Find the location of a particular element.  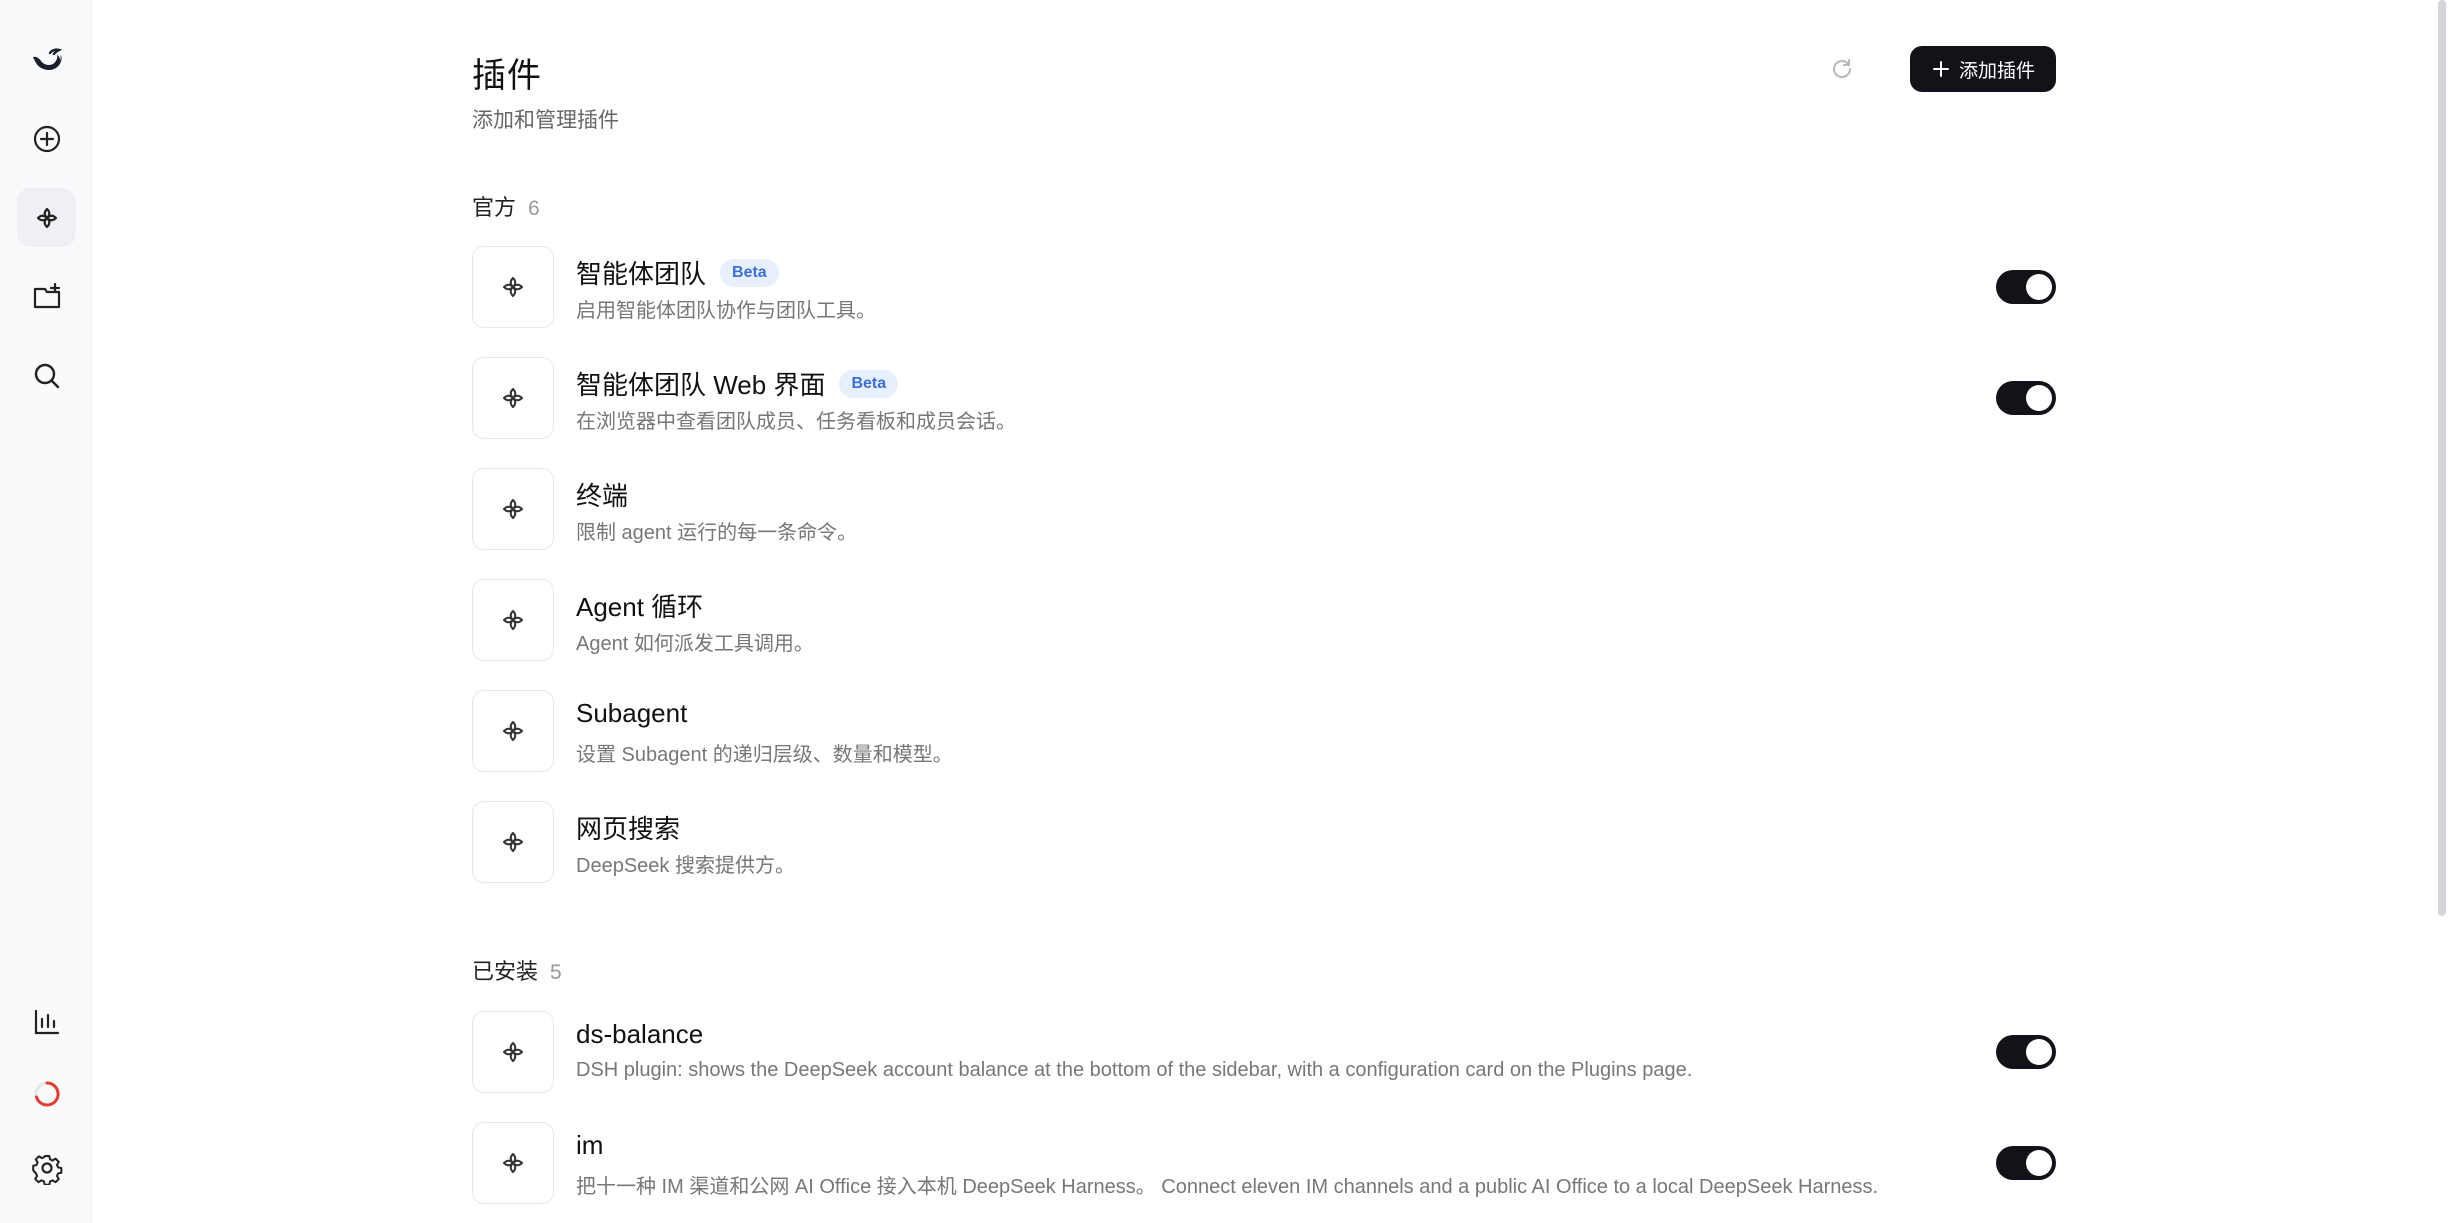

usage-ring-icon is located at coordinates (47, 1093).